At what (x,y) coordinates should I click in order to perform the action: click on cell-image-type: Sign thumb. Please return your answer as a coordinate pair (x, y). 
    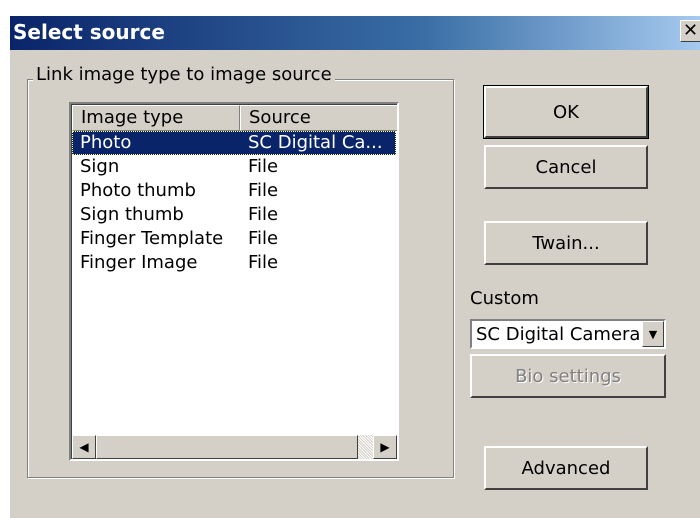
    Looking at the image, I should click on (132, 214).